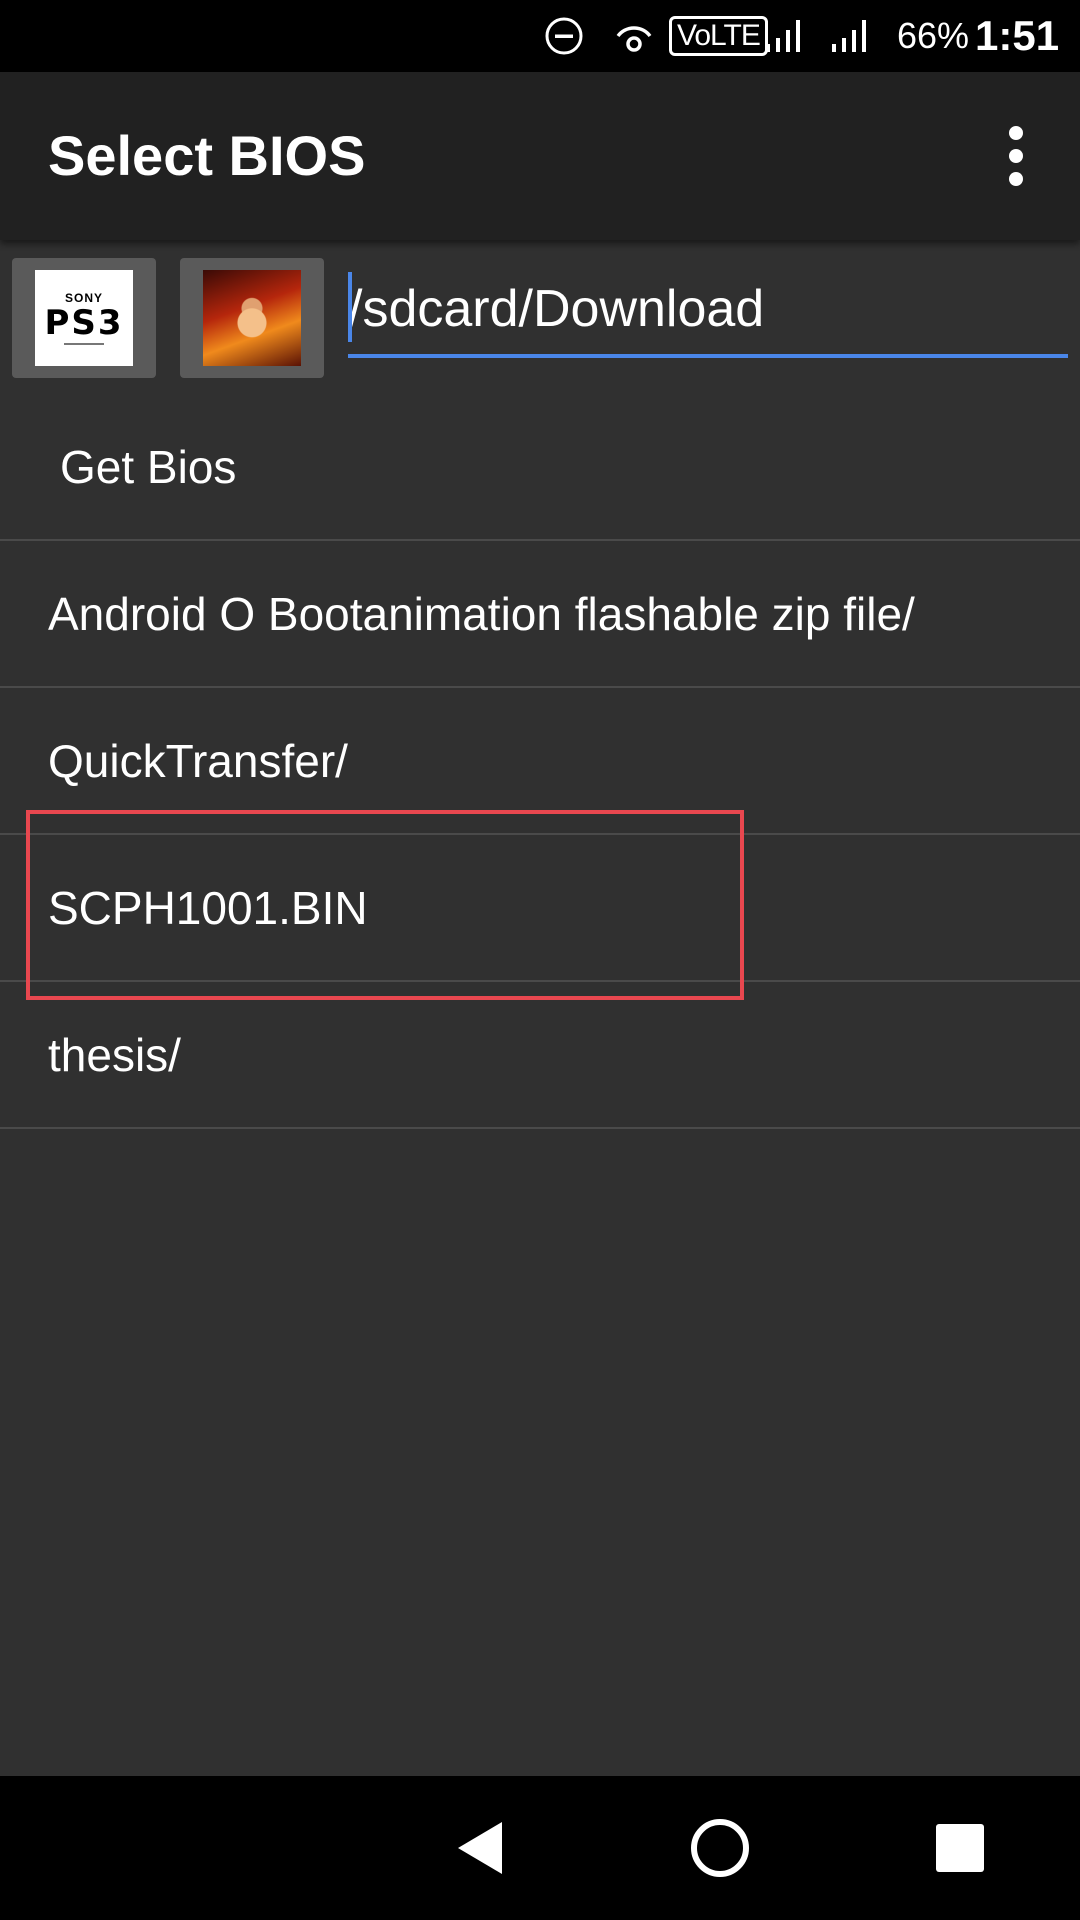 The width and height of the screenshot is (1080, 1920). Describe the element at coordinates (960, 1848) in the screenshot. I see `recents-icon` at that location.